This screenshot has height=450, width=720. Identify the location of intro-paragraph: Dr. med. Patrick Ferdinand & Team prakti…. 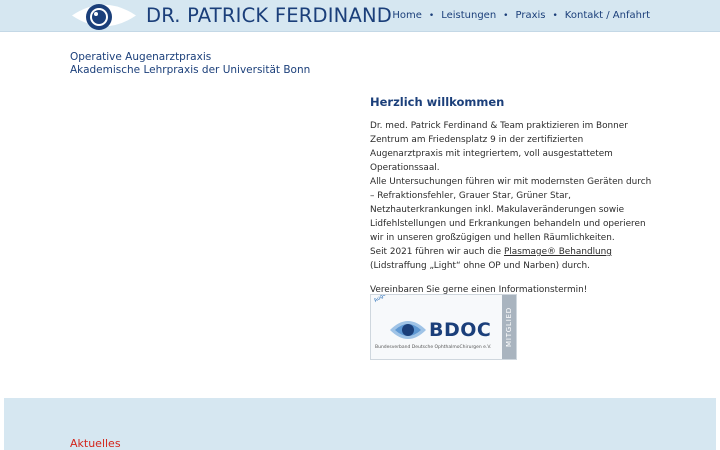
(499, 147).